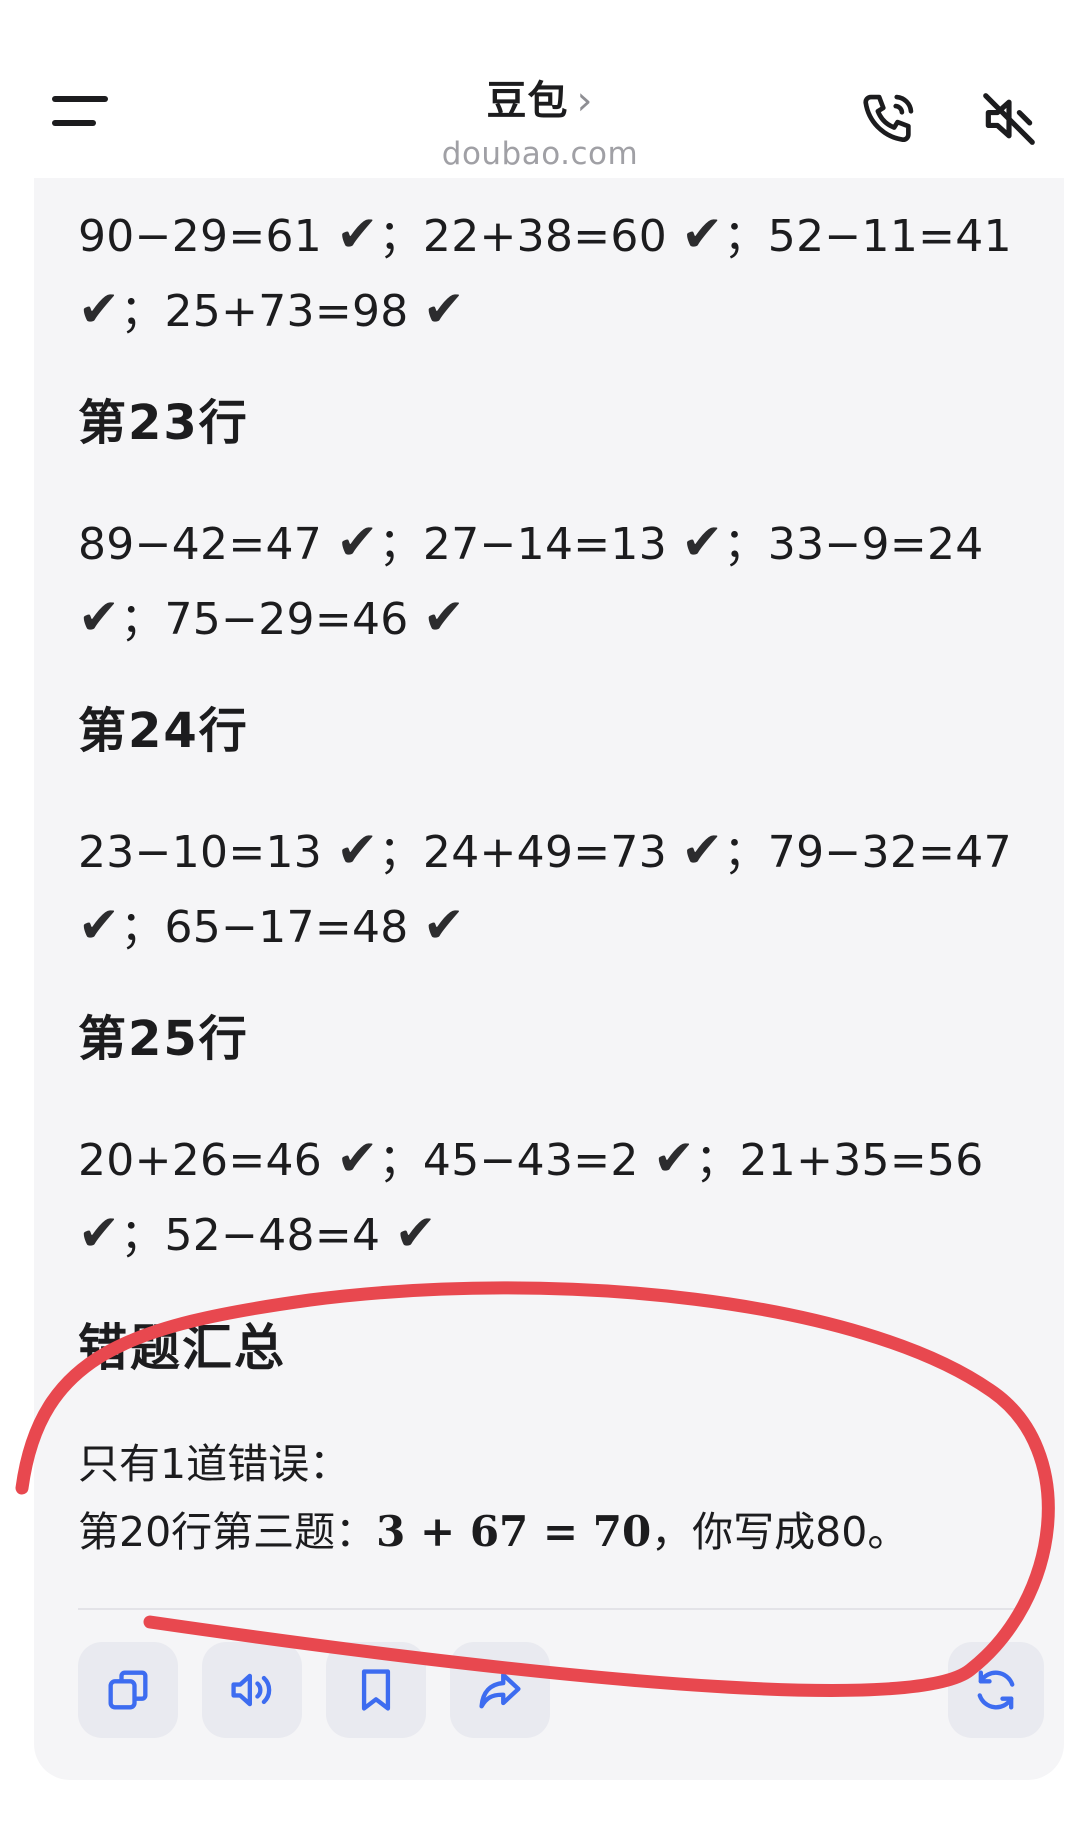  Describe the element at coordinates (1013, 123) in the screenshot. I see `speaker-mute-icon` at that location.